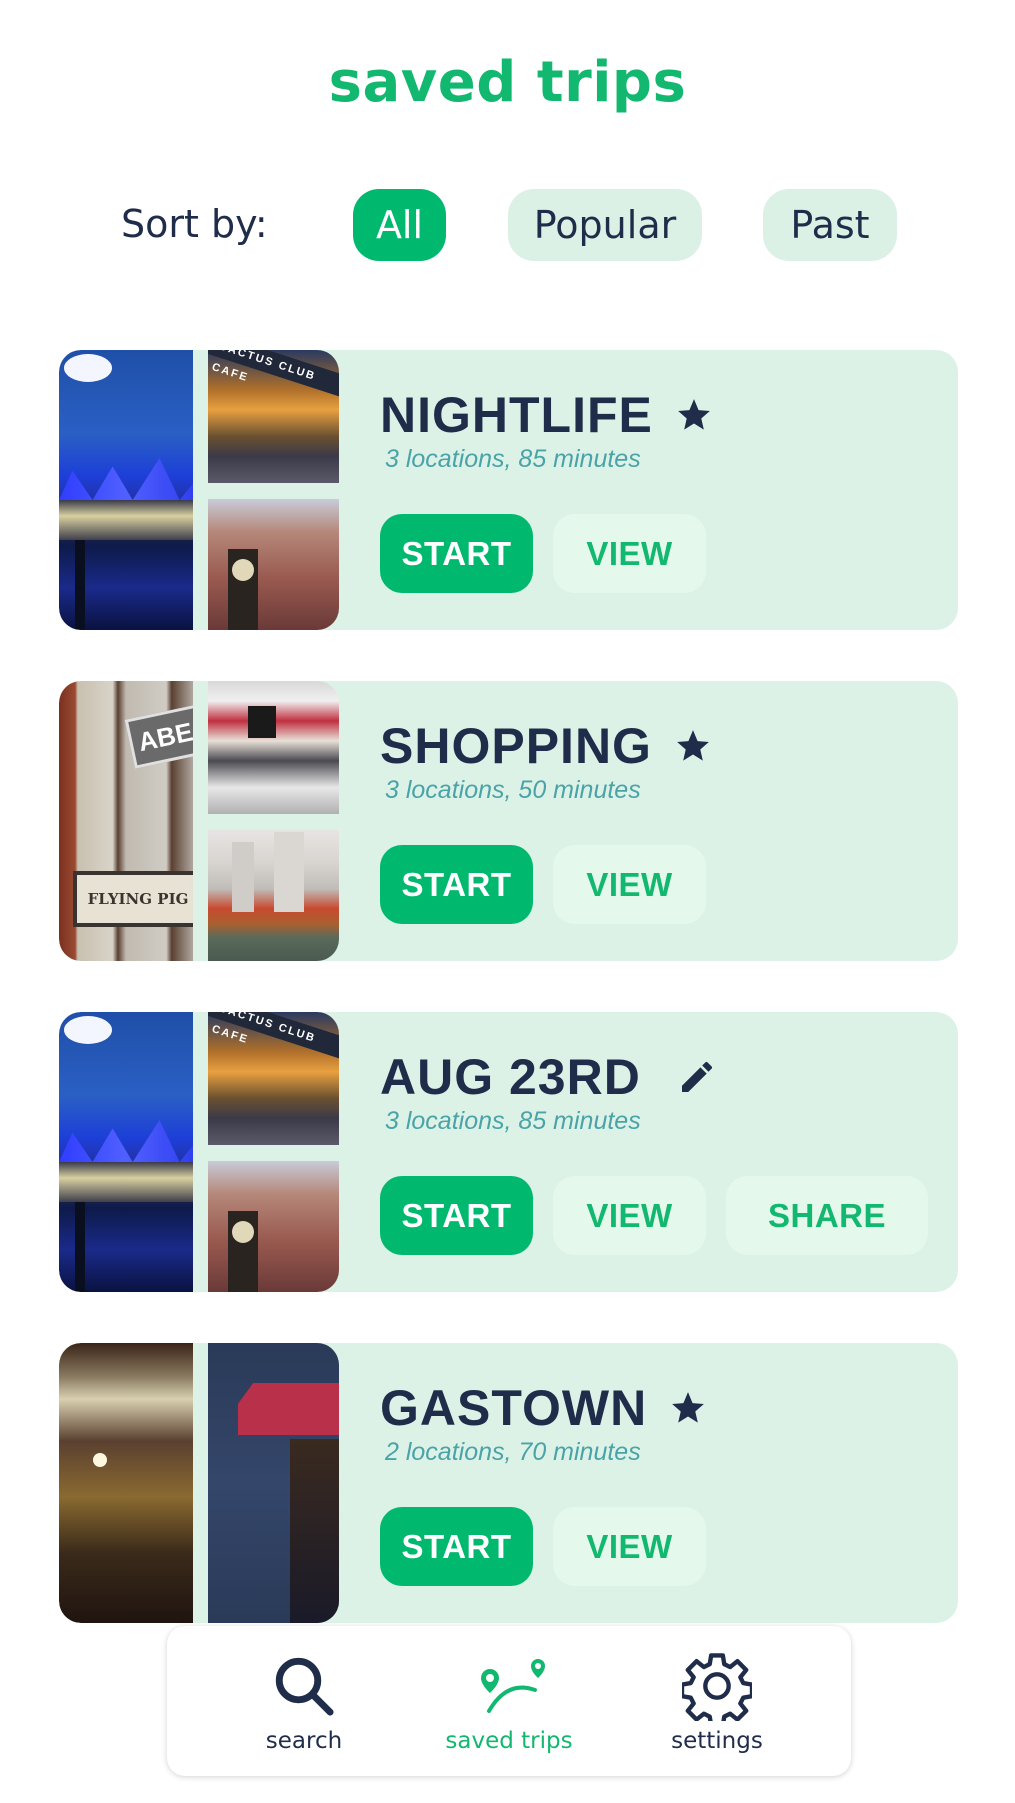 The width and height of the screenshot is (1015, 1803). Describe the element at coordinates (513, 790) in the screenshot. I see `trip-subtitle: 3 locations, 50 minutes` at that location.